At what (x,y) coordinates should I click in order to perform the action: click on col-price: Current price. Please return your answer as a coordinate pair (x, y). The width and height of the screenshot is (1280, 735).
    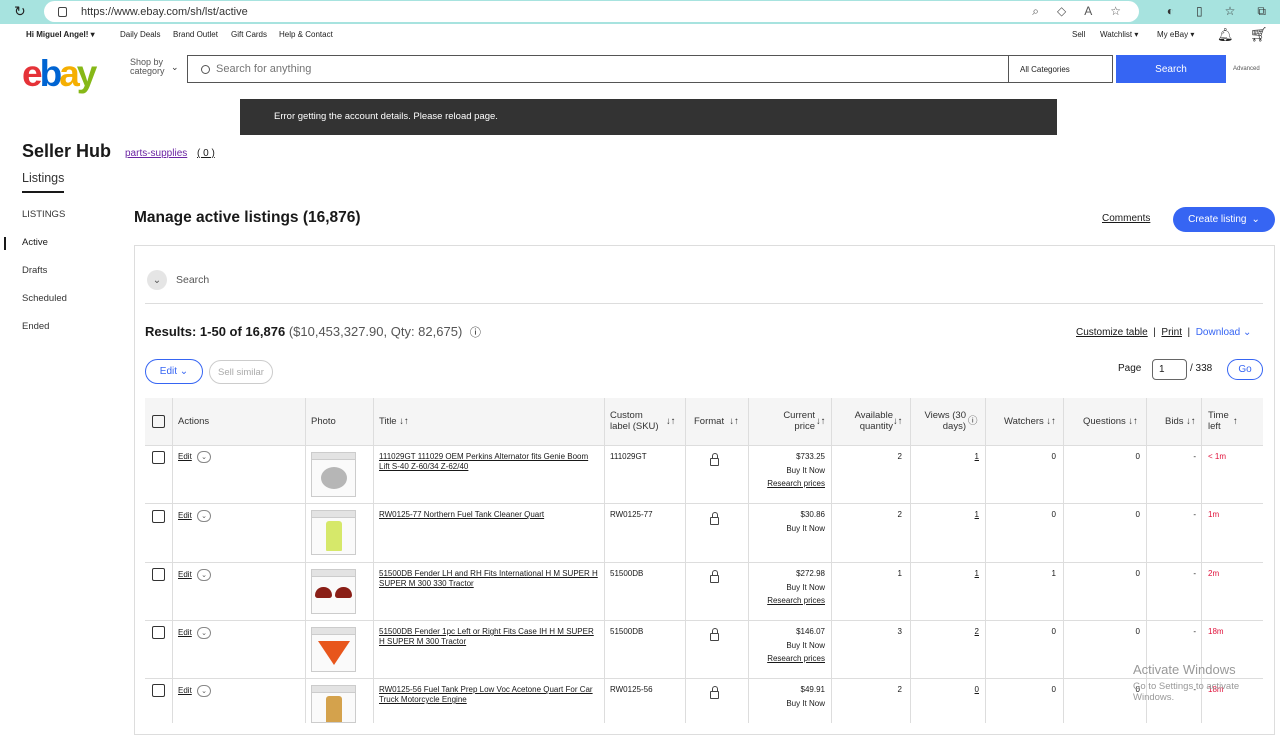
    Looking at the image, I should click on (797, 421).